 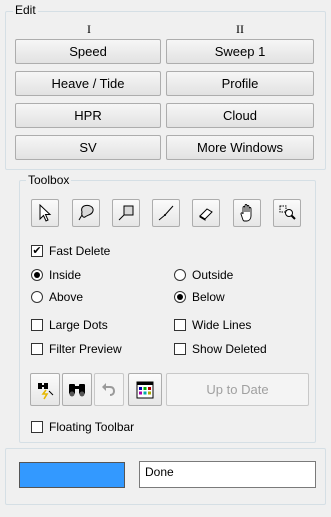 What do you see at coordinates (37, 297) in the screenshot?
I see `above-radio-circle` at bounding box center [37, 297].